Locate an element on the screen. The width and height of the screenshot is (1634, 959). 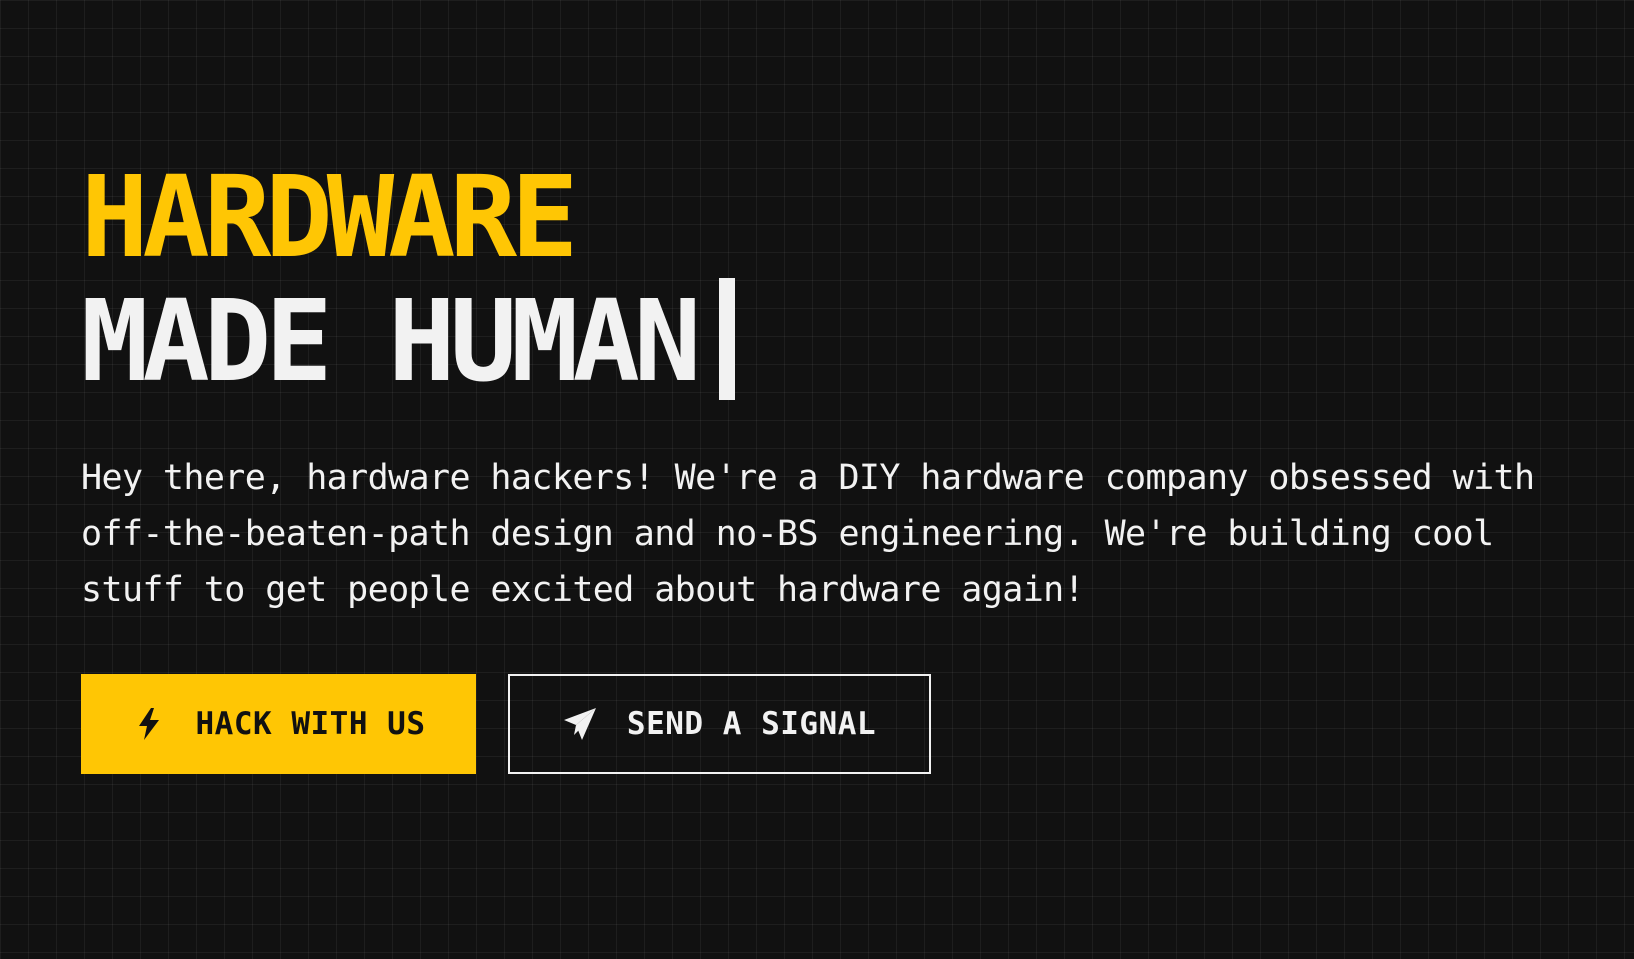
hack-with-us-label: HACK WITH US is located at coordinates (310, 724).